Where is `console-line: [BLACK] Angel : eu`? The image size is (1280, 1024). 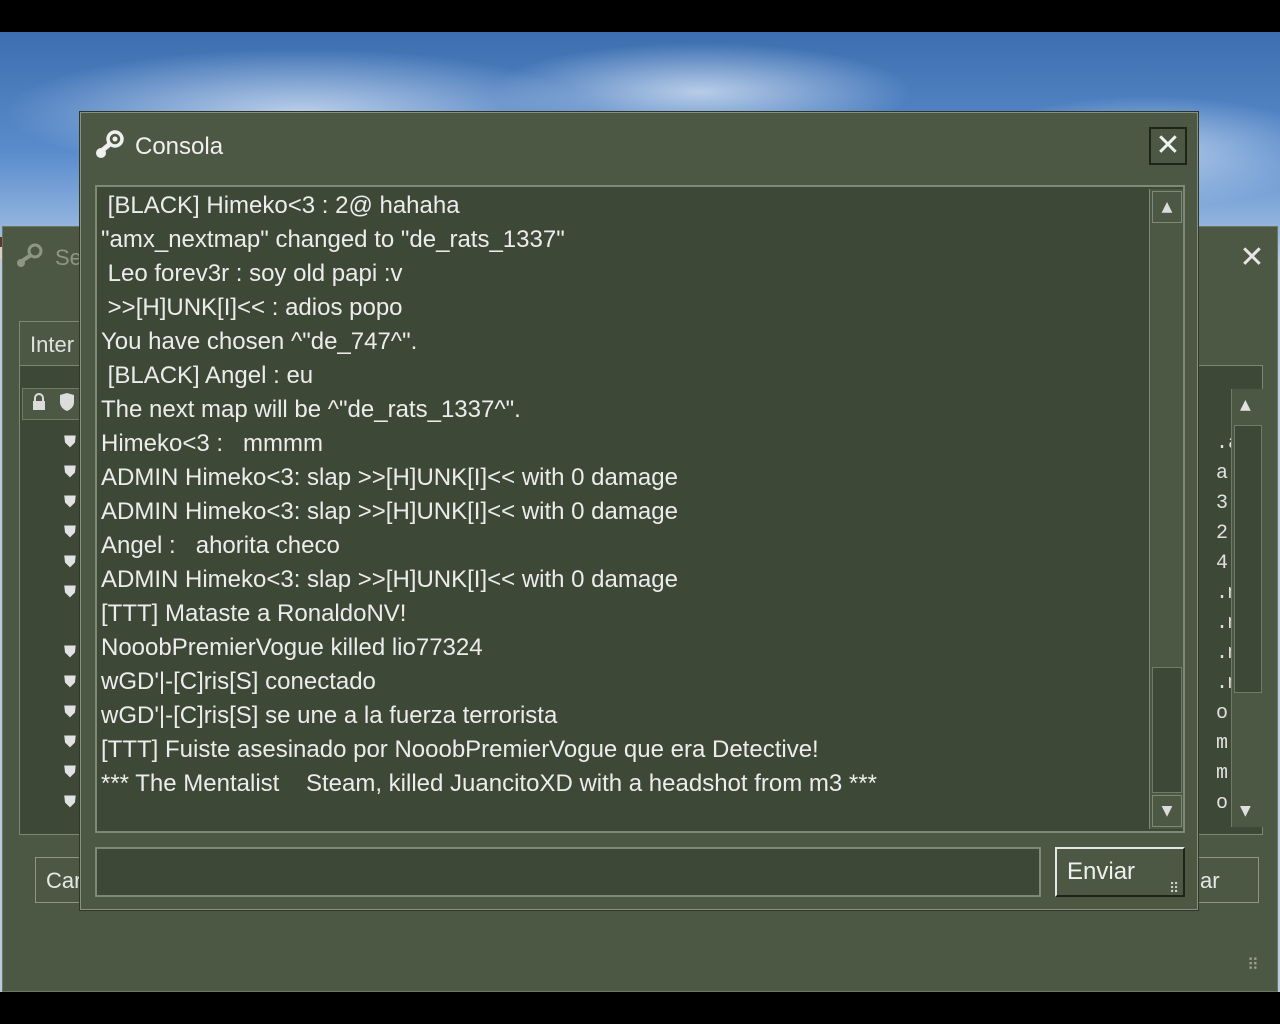 console-line: [BLACK] Angel : eu is located at coordinates (207, 375).